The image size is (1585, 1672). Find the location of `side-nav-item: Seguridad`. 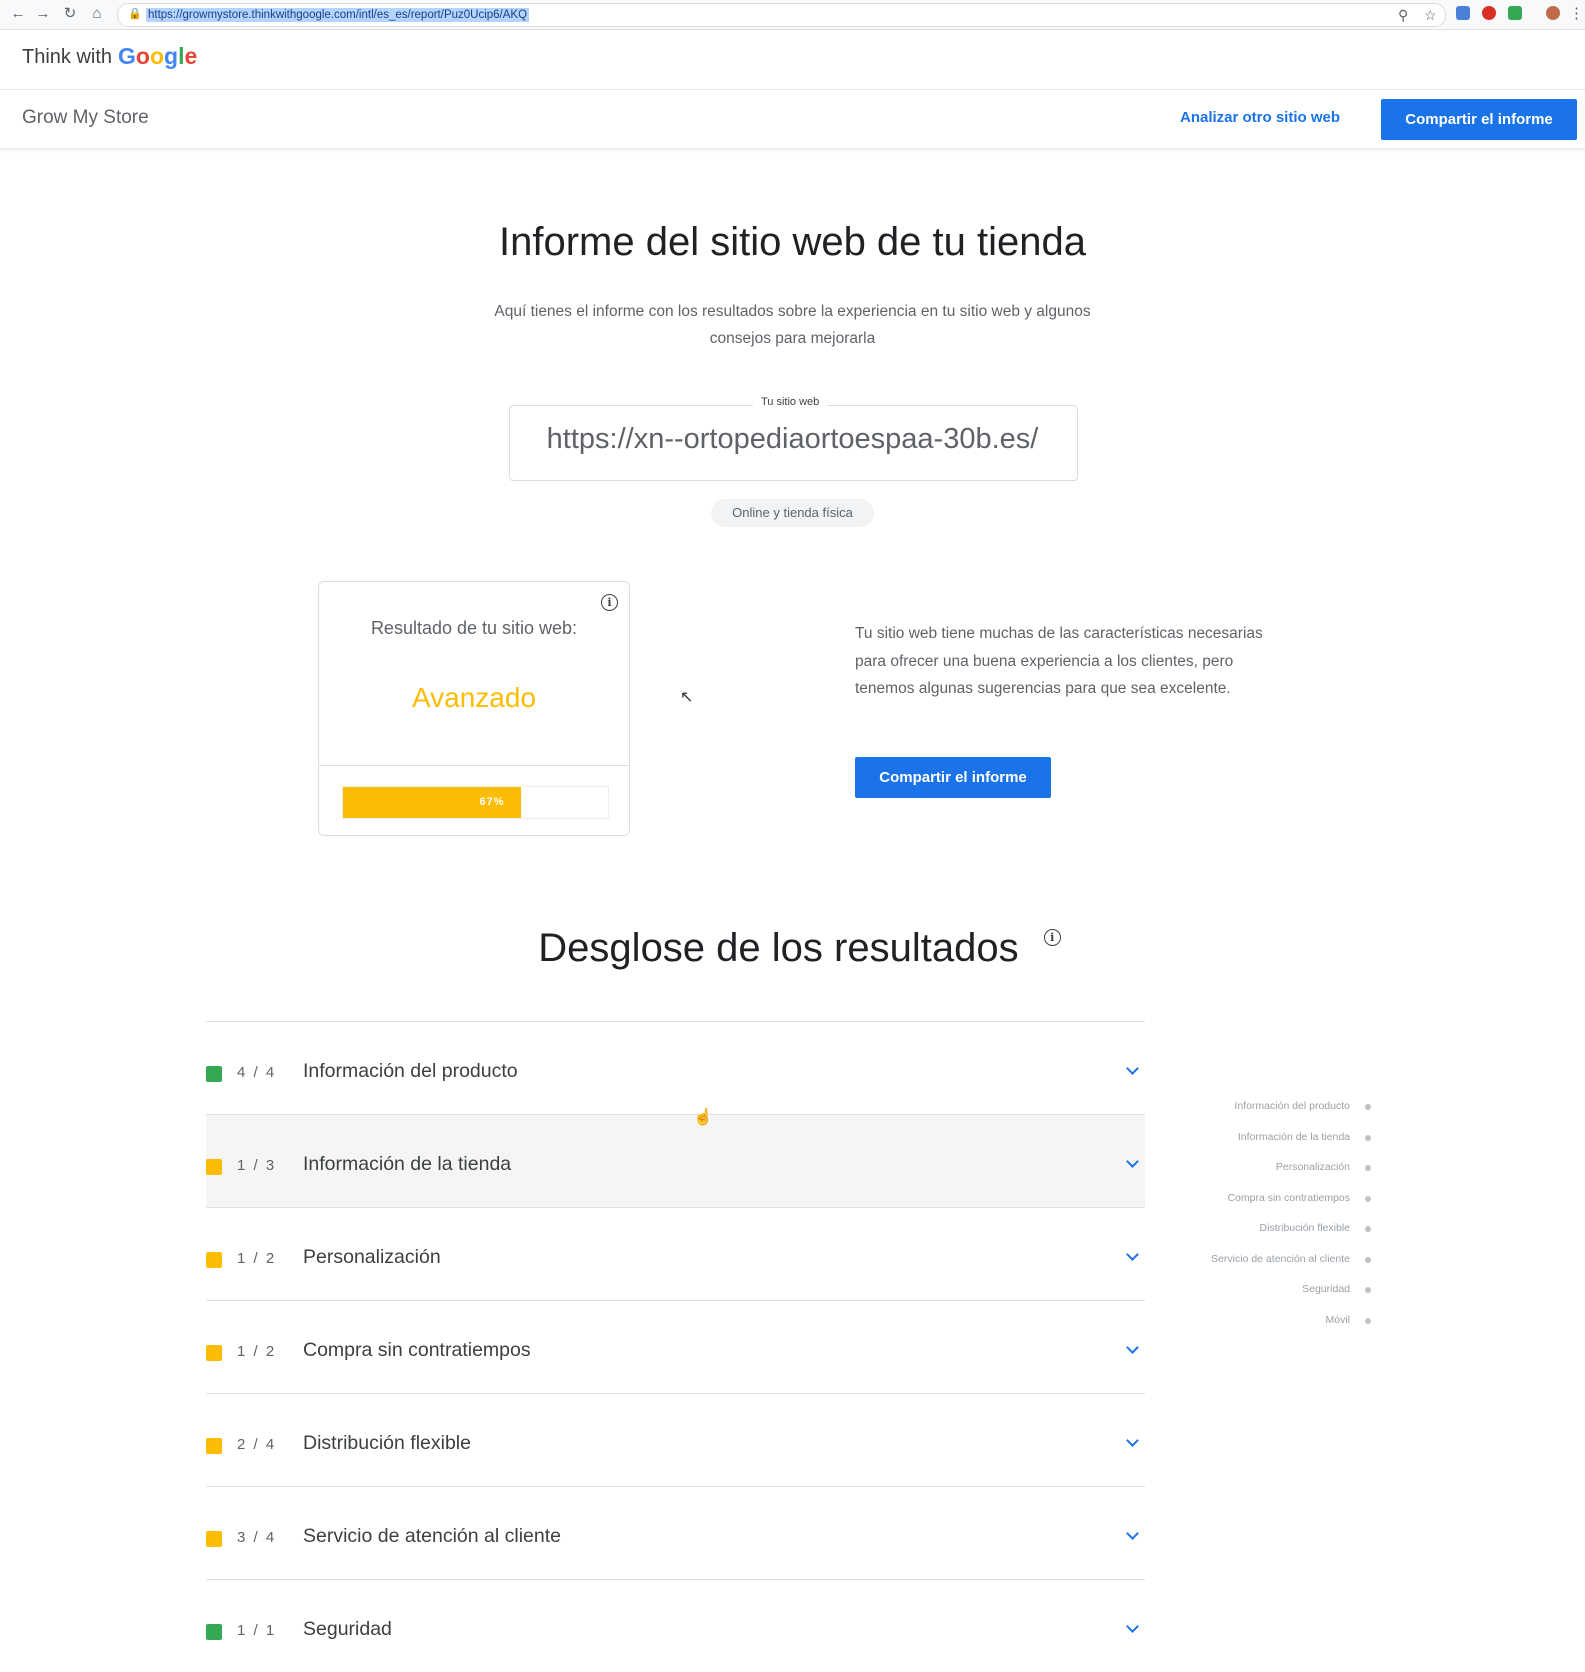

side-nav-item: Seguridad is located at coordinates (1255, 1296).